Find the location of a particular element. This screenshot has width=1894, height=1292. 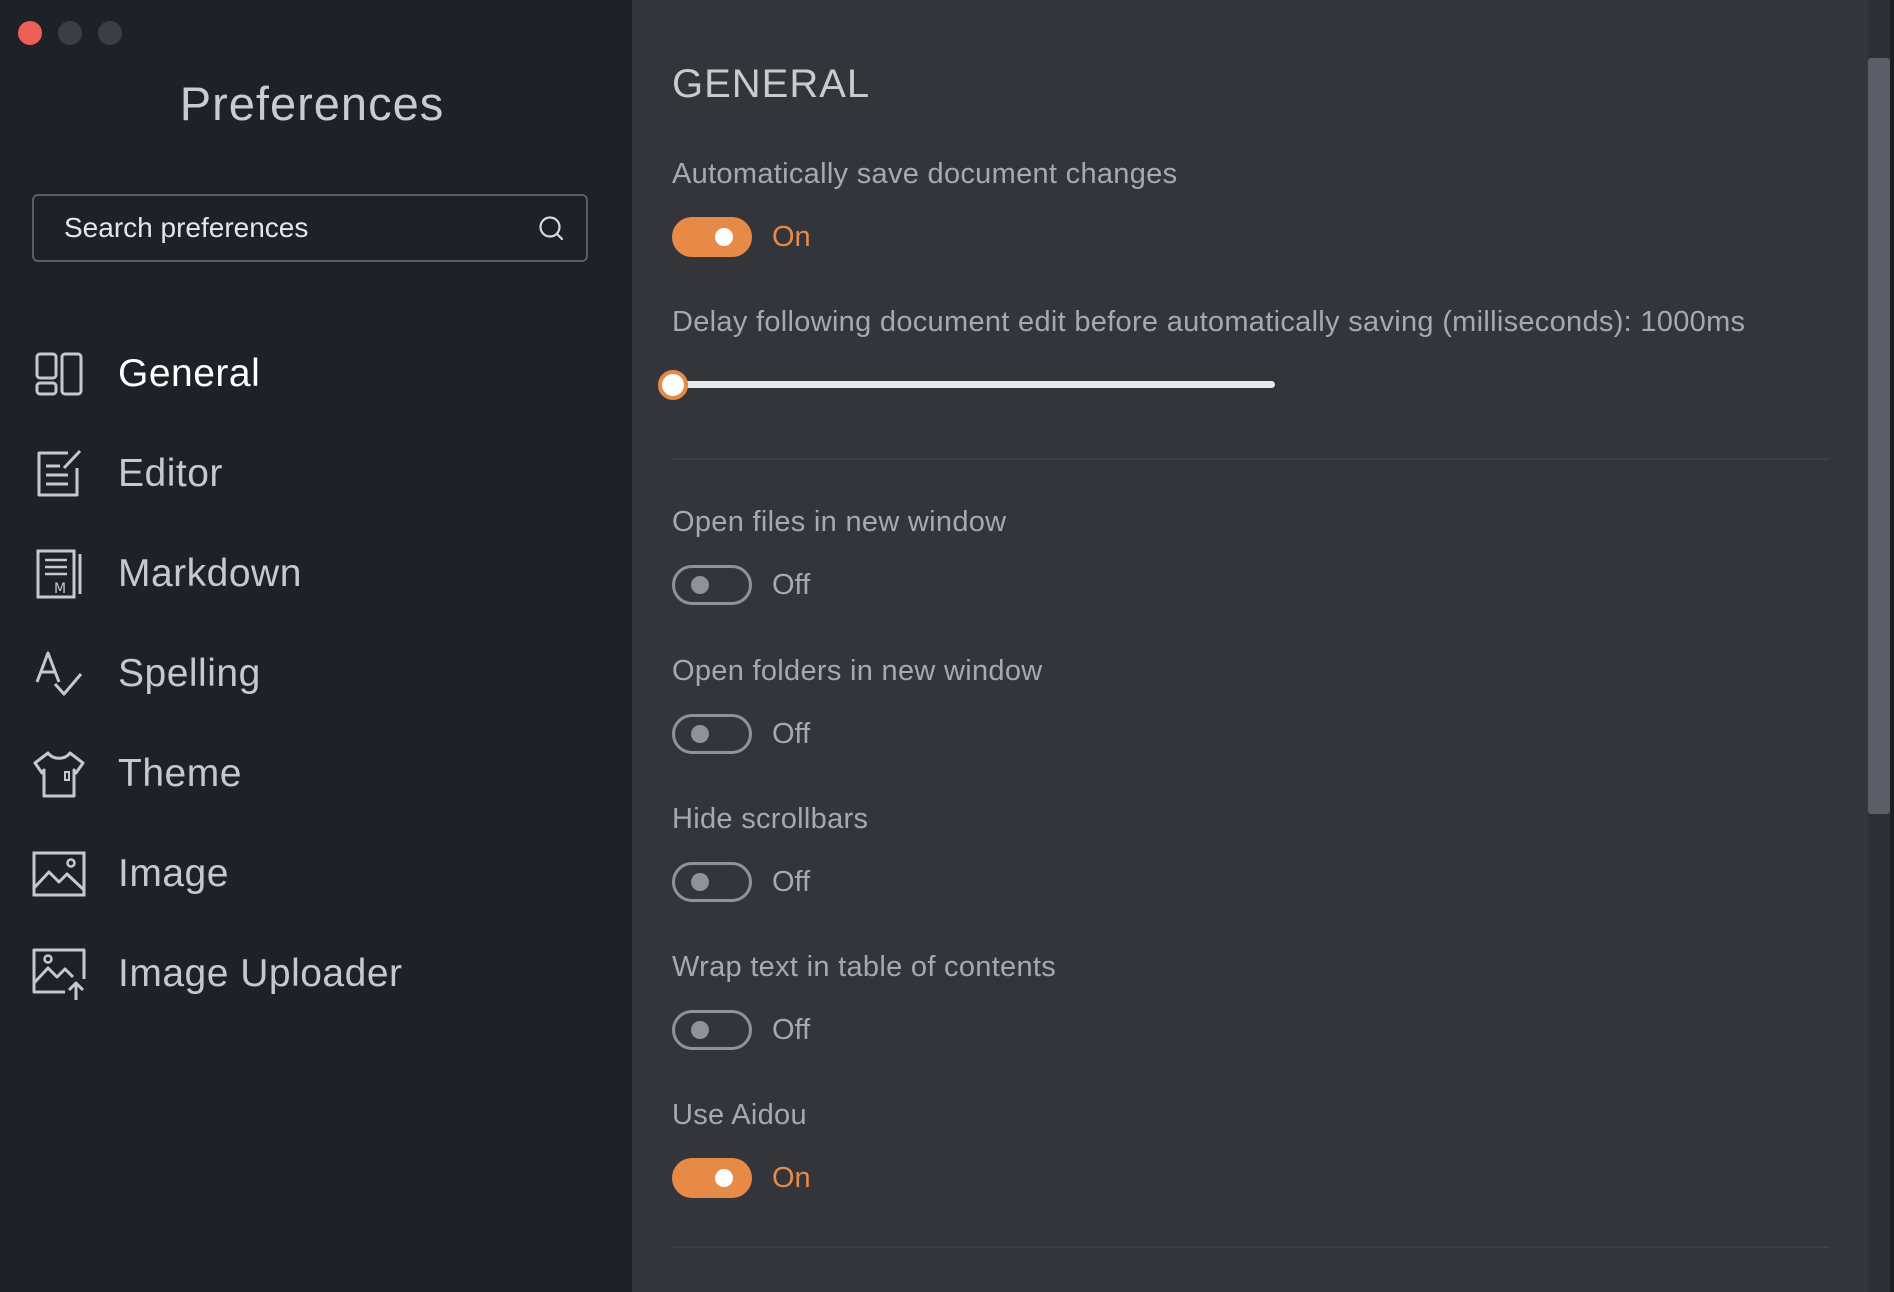

sidebar-item-markdown: M Markdown is located at coordinates (316, 574).